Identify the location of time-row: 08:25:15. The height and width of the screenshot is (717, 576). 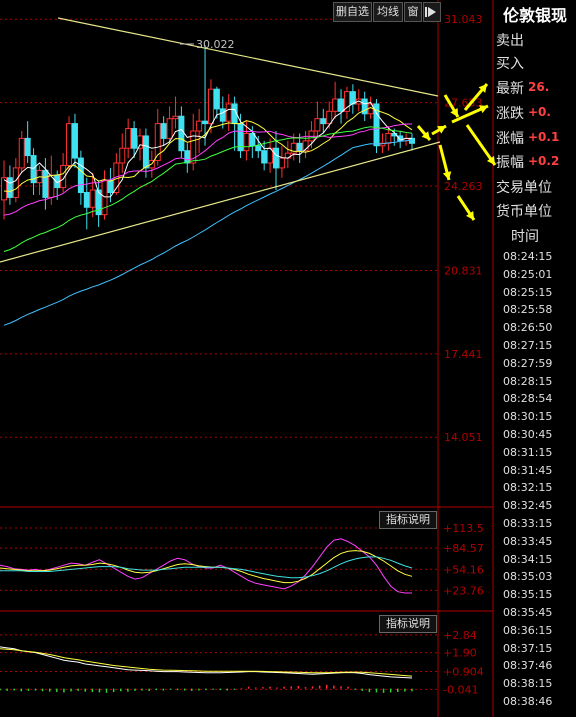
(528, 292).